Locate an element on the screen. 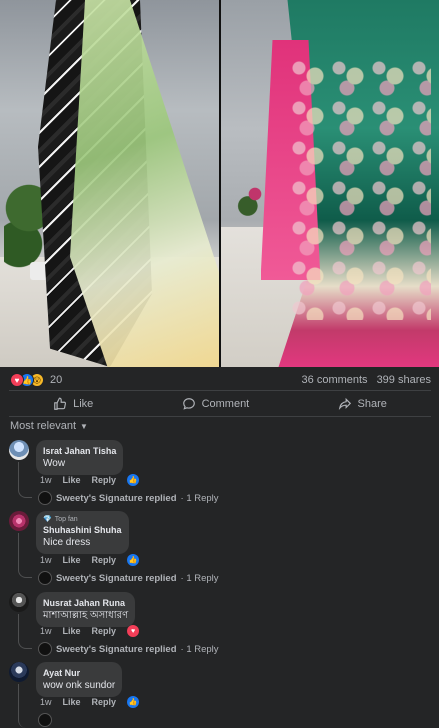 This screenshot has height=728, width=439. post-stats: ♥ 👍 😮 20 36 comments 399 shares is located at coordinates (220, 380).